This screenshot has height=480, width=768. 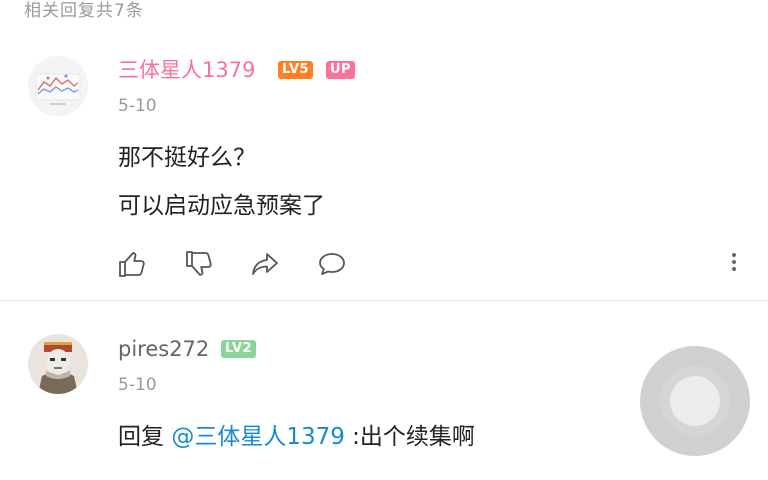 I want to click on level-badge: LV2, so click(x=239, y=349).